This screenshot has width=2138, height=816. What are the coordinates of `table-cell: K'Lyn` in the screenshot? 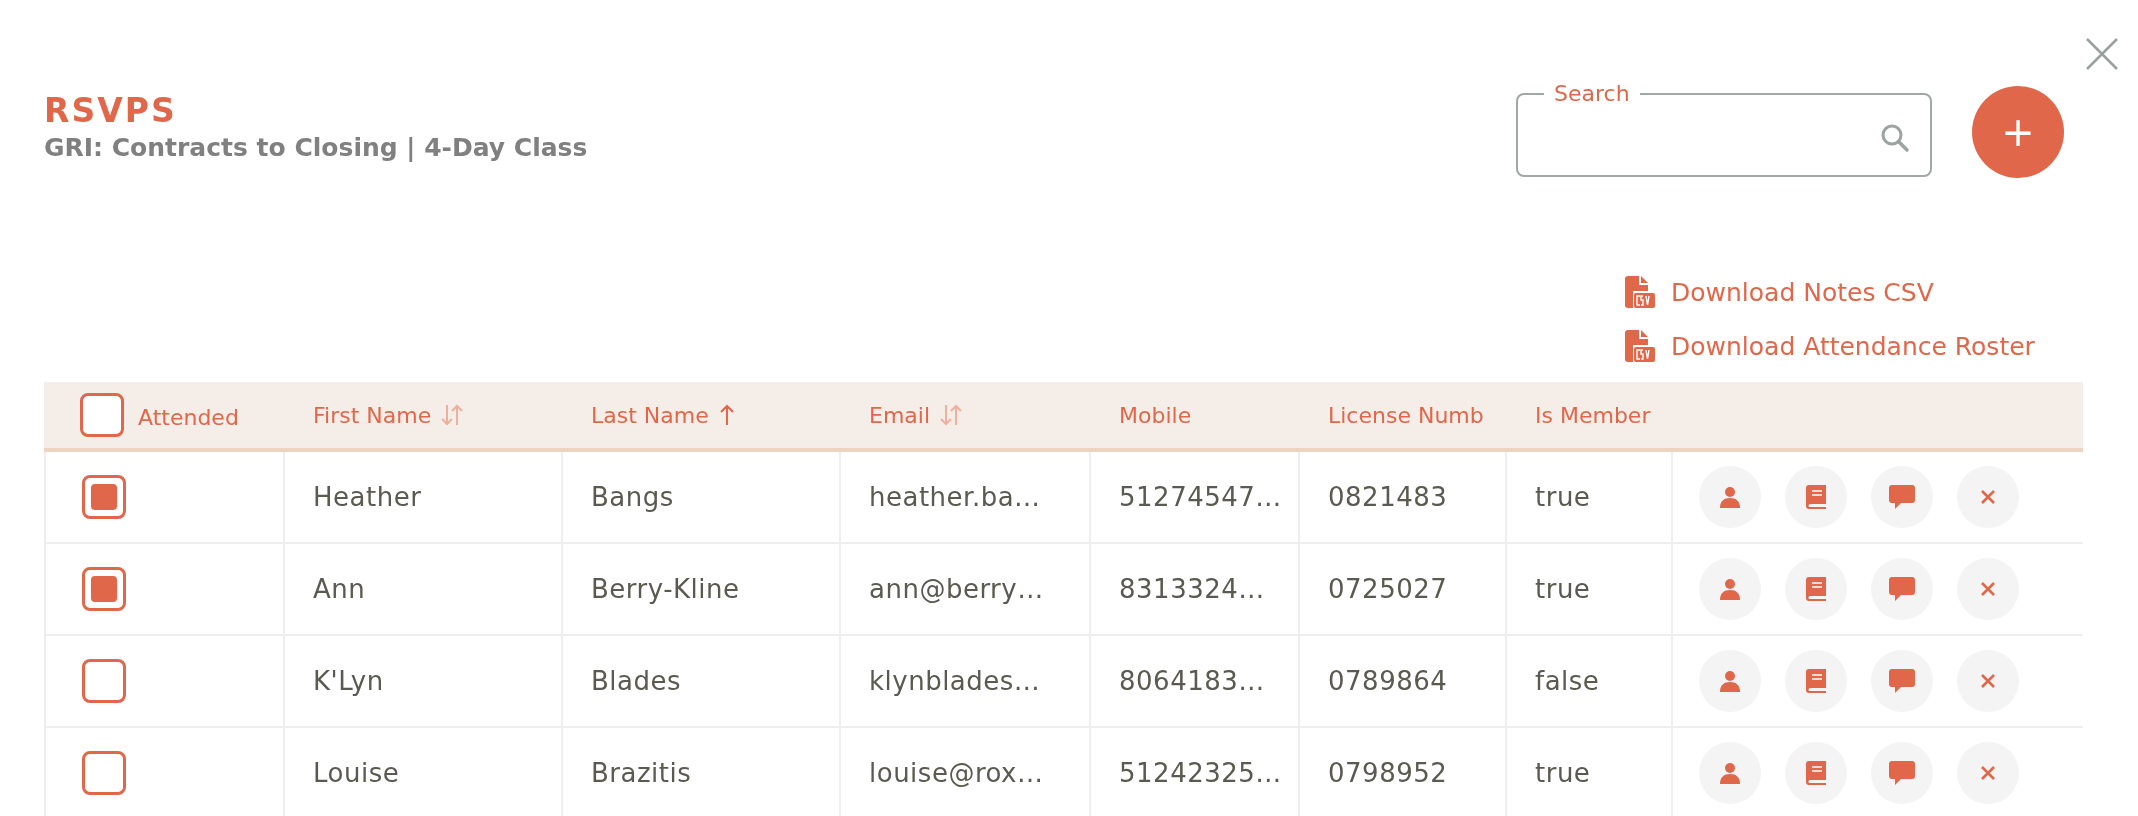 It's located at (348, 681).